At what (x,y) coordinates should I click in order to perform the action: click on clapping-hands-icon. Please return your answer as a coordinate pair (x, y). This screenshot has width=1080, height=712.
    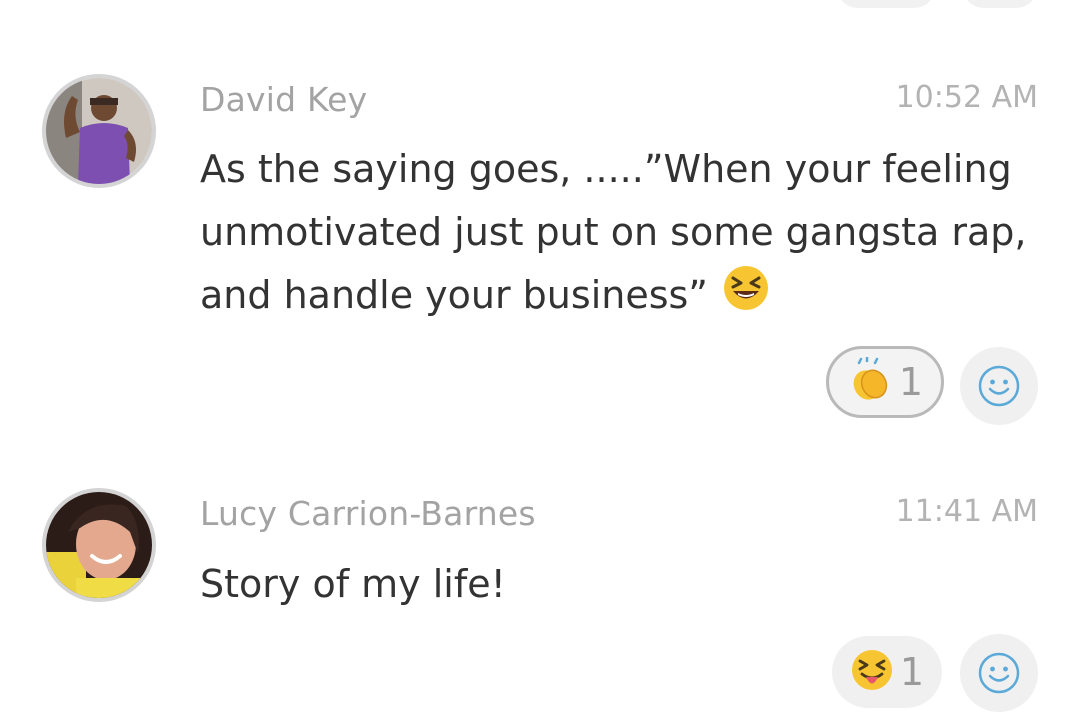
    Looking at the image, I should click on (870, 381).